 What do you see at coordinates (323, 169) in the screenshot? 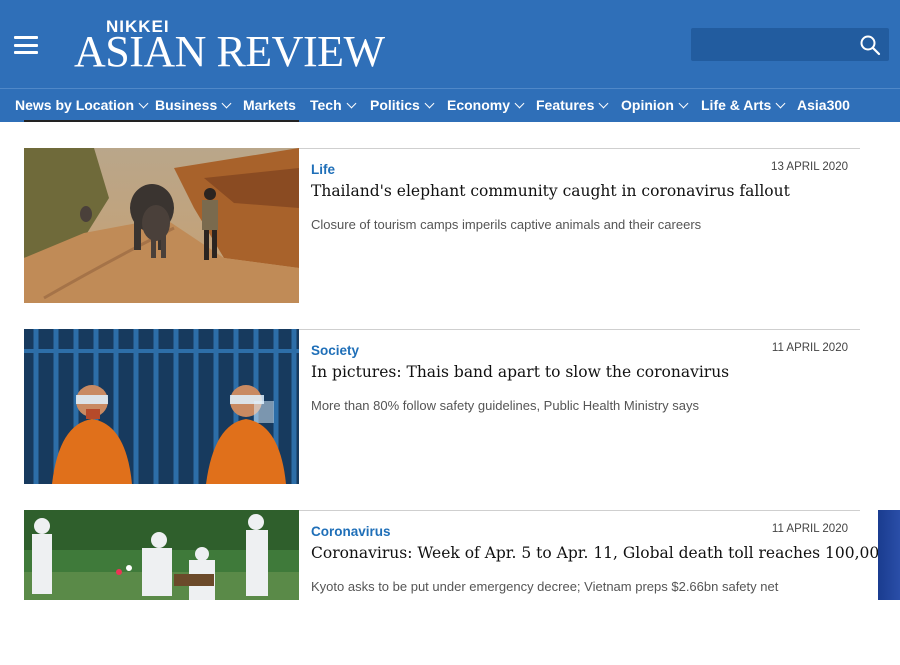
I see `article-category: Life` at bounding box center [323, 169].